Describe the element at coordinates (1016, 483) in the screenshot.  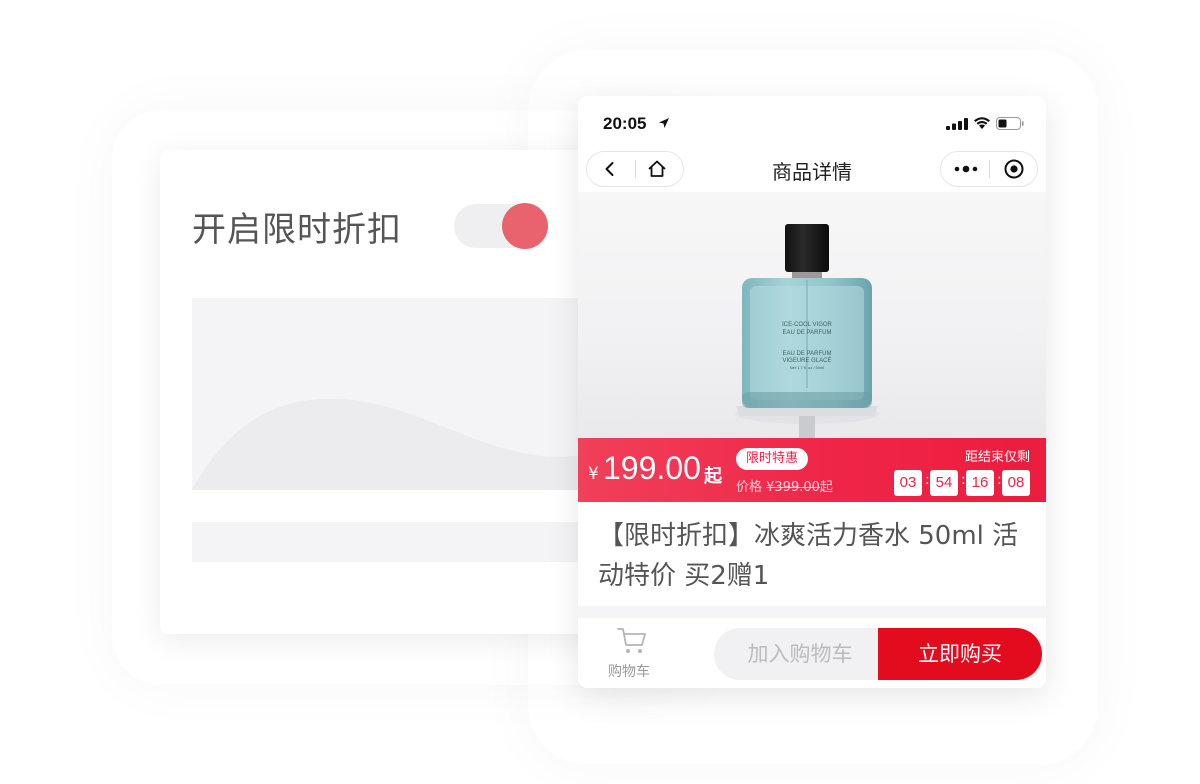
I see `countdown-seconds: 08` at that location.